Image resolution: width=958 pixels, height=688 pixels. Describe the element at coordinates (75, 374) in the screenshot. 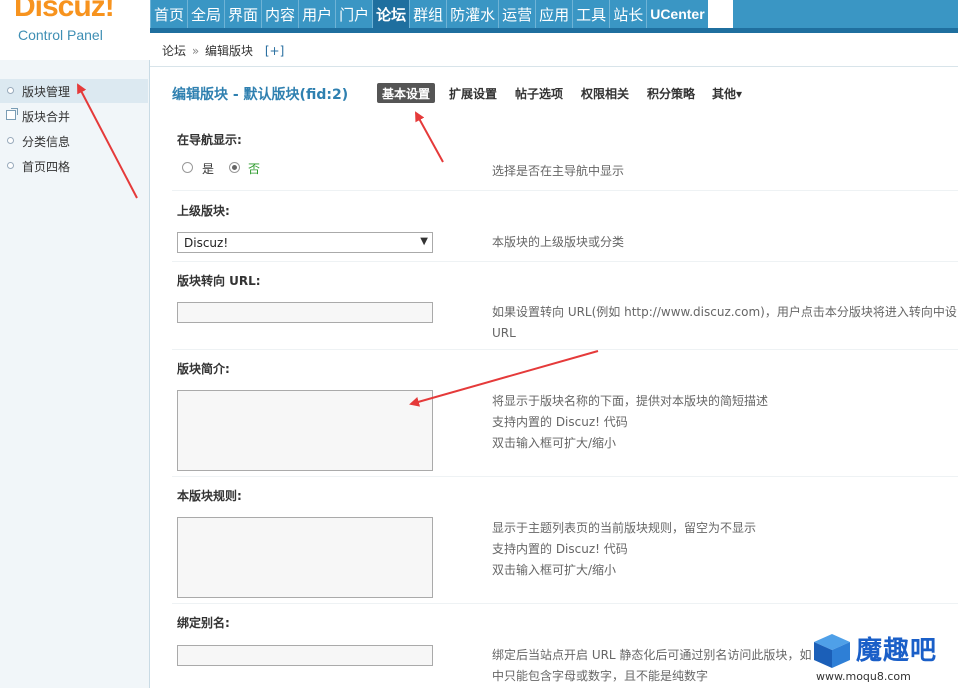

I see `sidebar: 版块管理 版块合并 分类信息 首页四格` at that location.